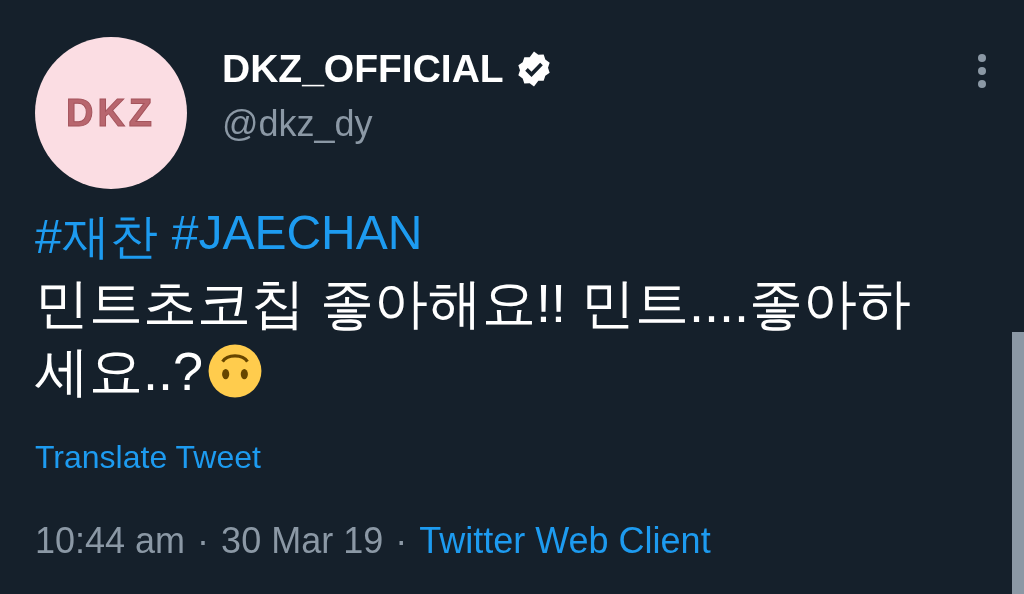 The image size is (1024, 594). I want to click on more-options-icon, so click(982, 71).